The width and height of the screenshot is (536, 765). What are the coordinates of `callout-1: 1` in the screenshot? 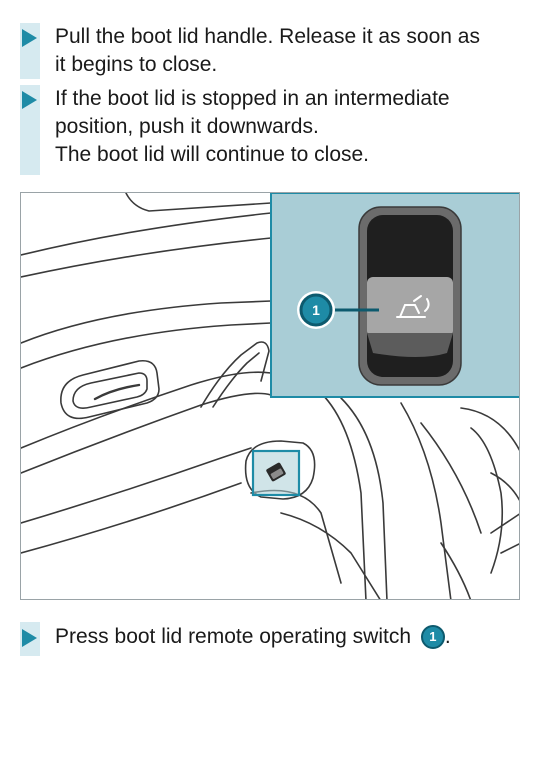 It's located at (316, 310).